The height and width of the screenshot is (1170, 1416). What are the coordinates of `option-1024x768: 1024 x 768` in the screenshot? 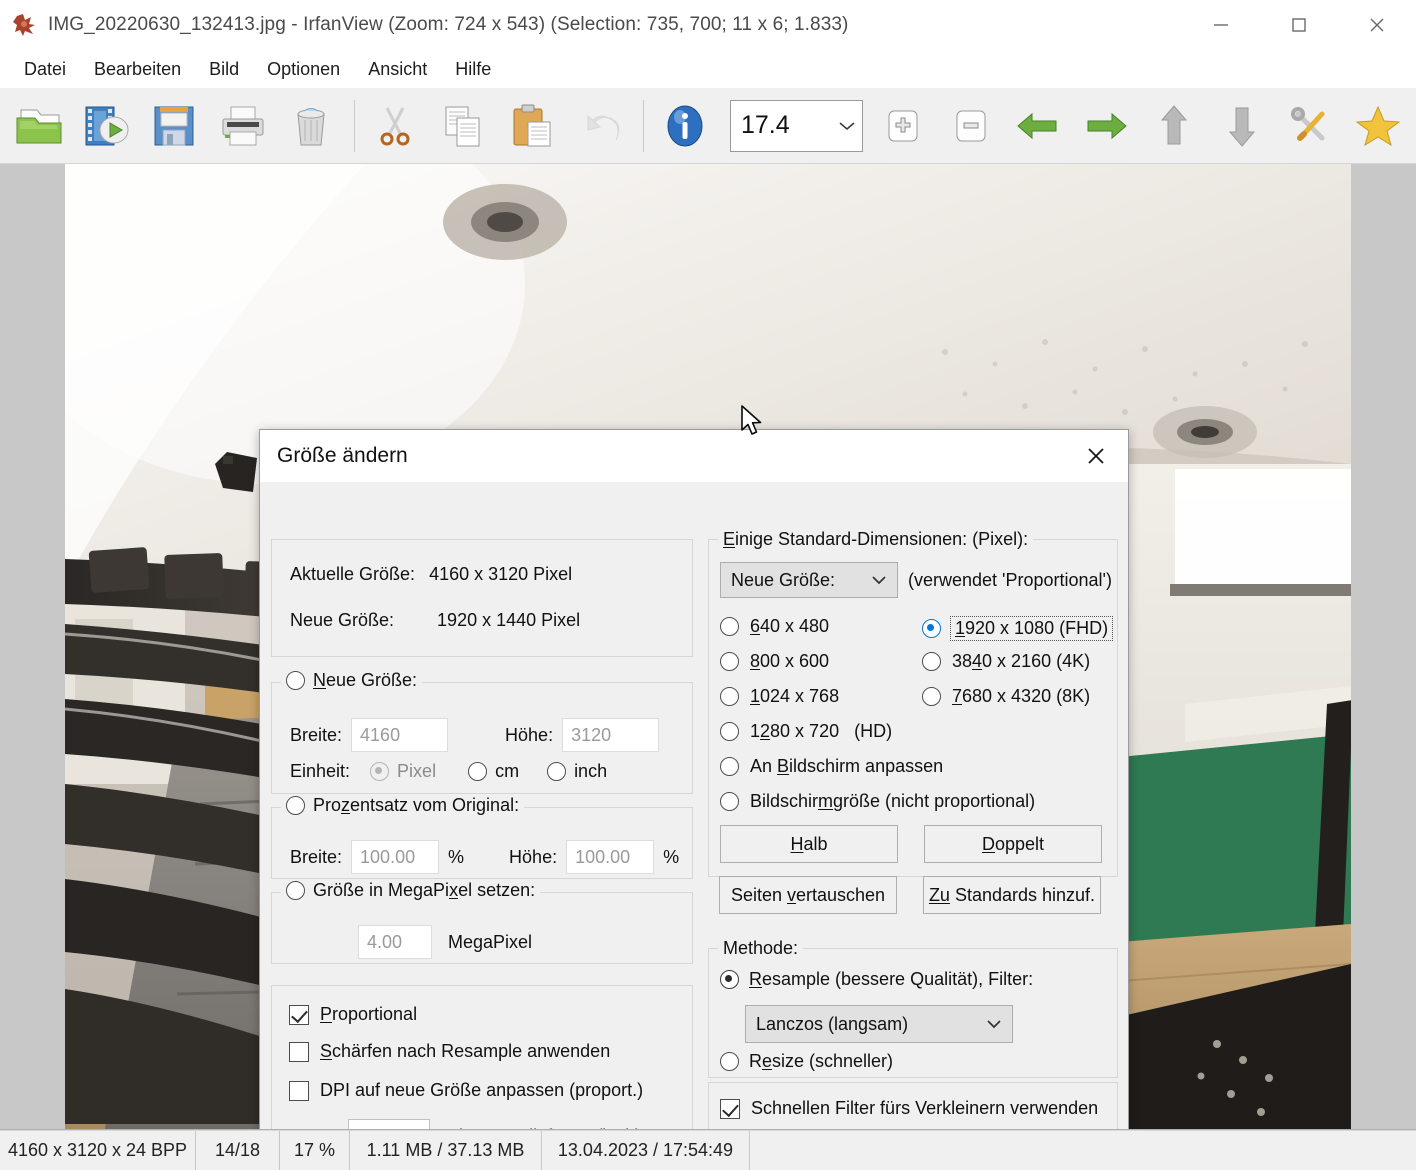 It's located at (779, 696).